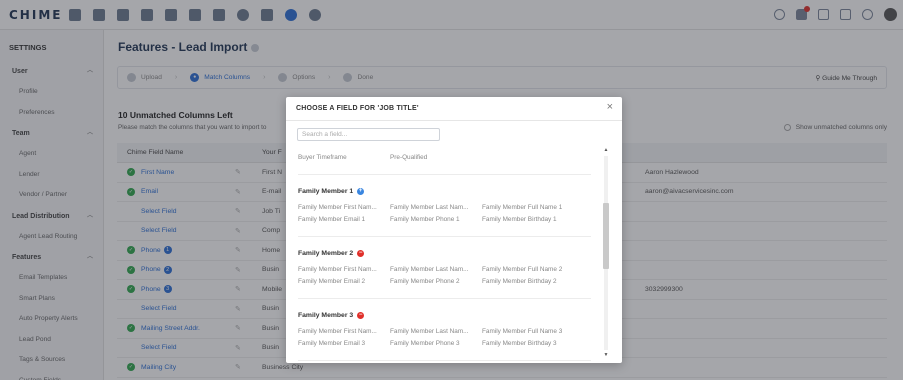 Image resolution: width=903 pixels, height=380 pixels. Describe the element at coordinates (528, 344) in the screenshot. I see `field-option: Family Member Birthday 3` at that location.